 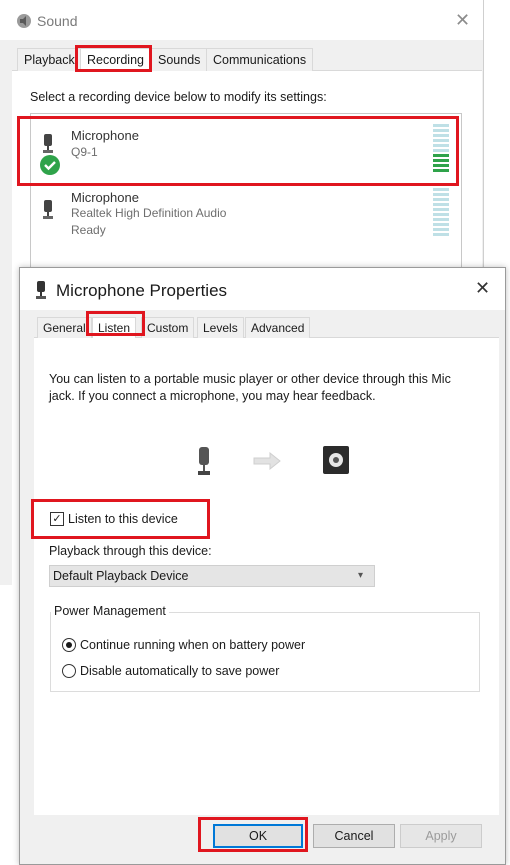 I want to click on sound-close-button: ✕, so click(x=462, y=20).